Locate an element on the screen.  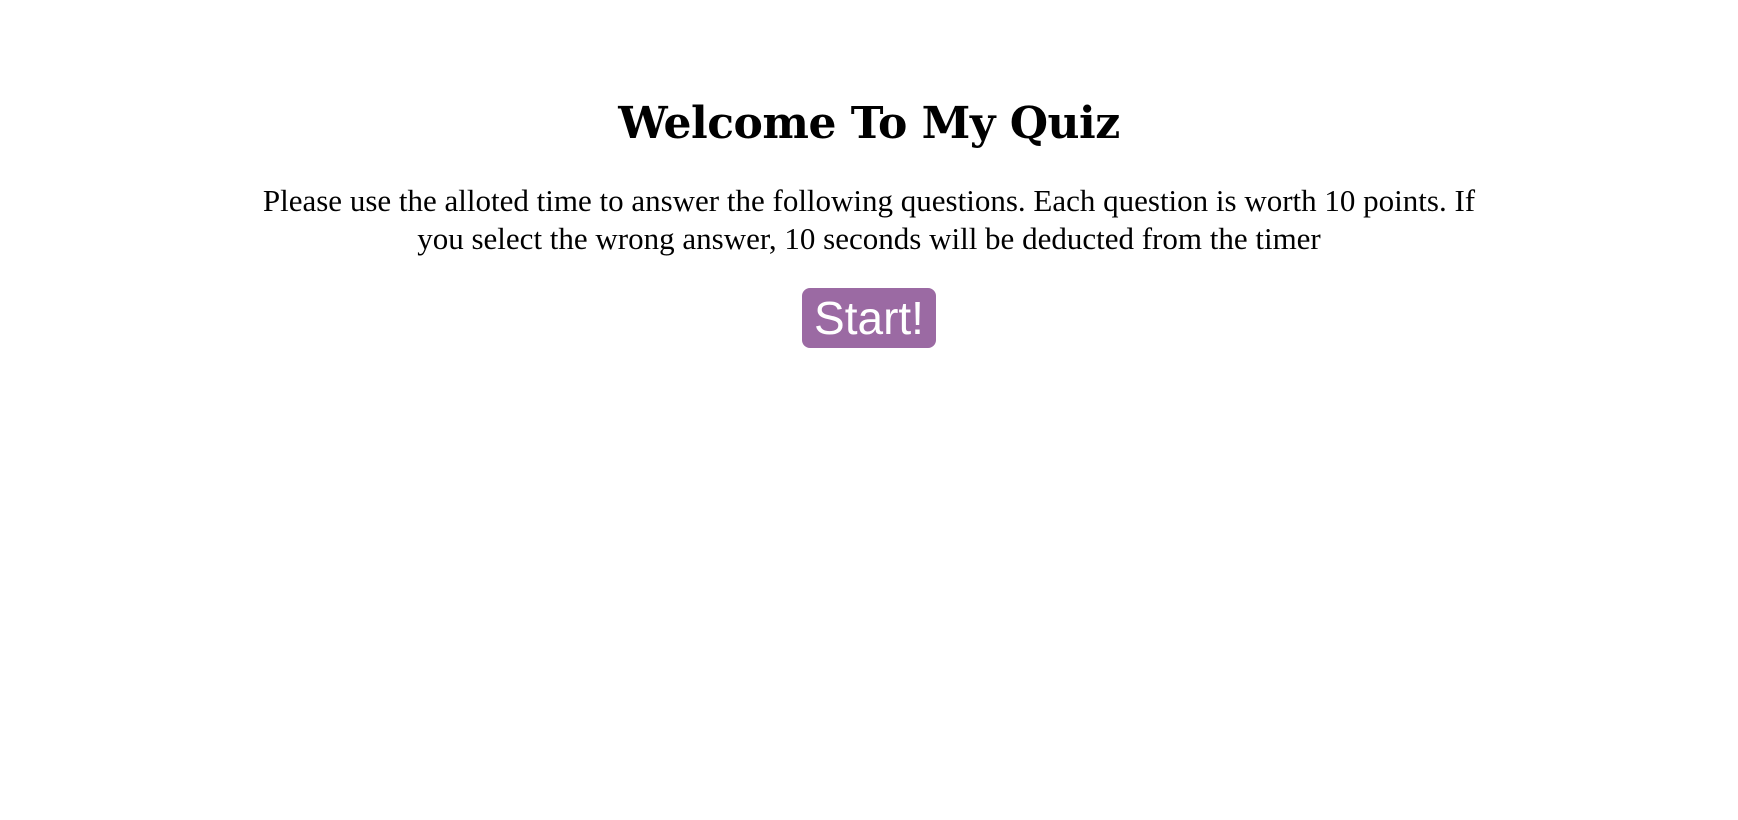
page-title: Welcome To My Quiz is located at coordinates (869, 123).